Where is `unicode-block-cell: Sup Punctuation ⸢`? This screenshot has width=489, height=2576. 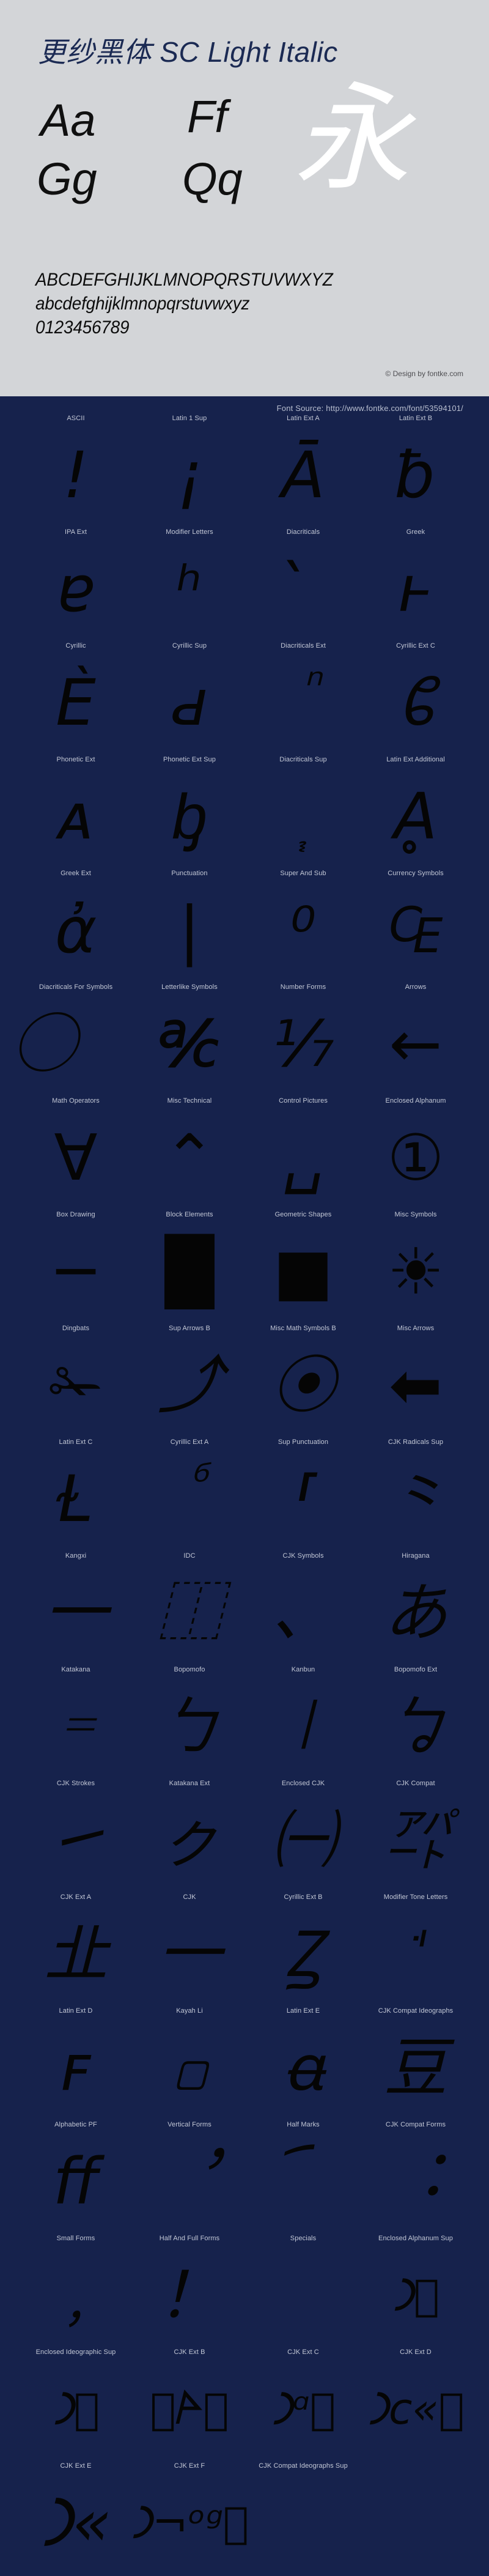 unicode-block-cell: Sup Punctuation ⸢ is located at coordinates (303, 1495).